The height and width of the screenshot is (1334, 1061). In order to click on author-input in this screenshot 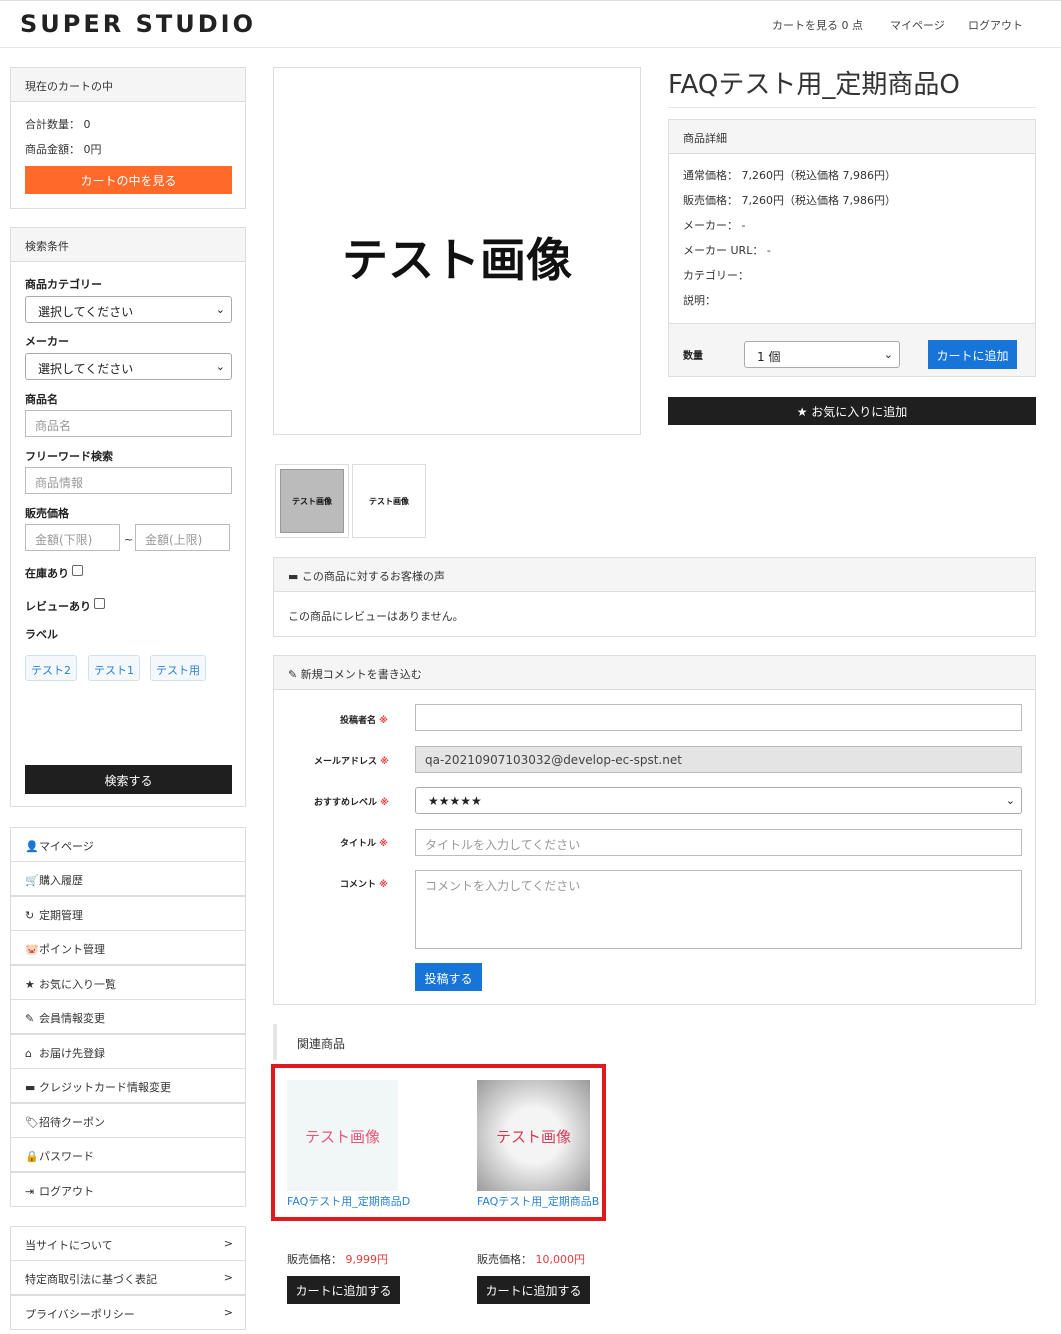, I will do `click(718, 717)`.